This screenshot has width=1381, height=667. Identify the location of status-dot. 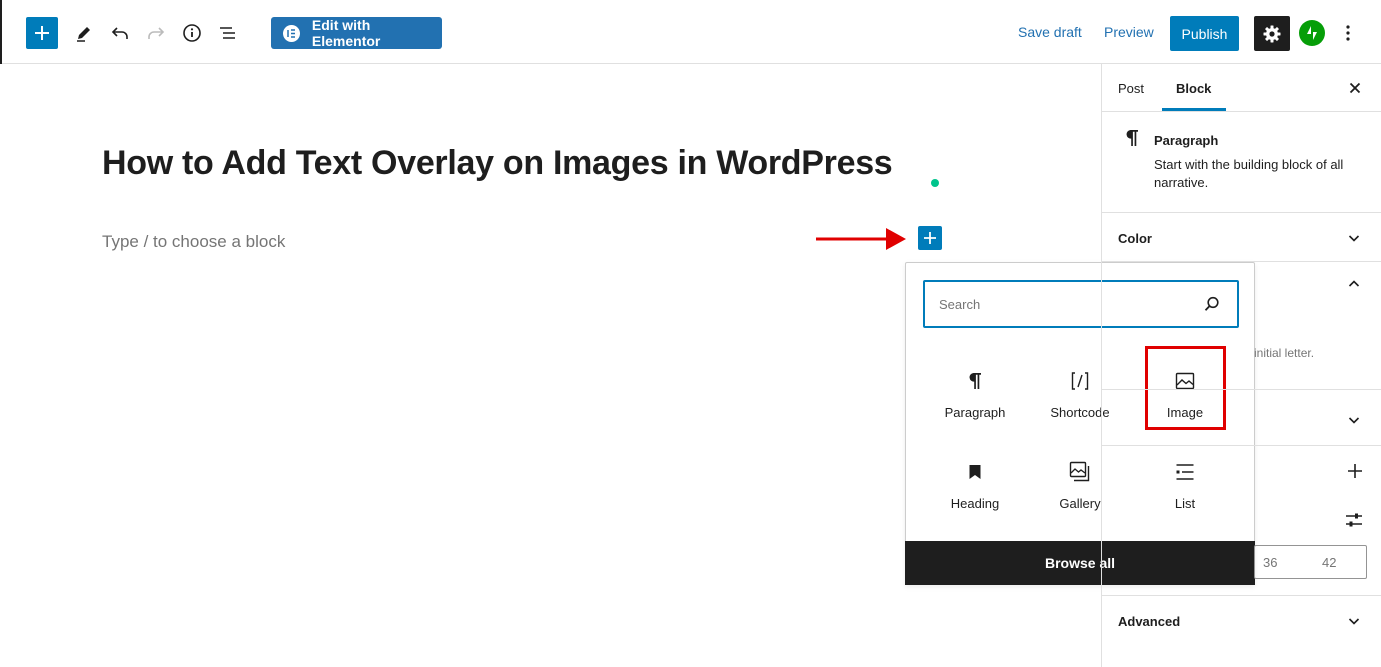
(935, 183).